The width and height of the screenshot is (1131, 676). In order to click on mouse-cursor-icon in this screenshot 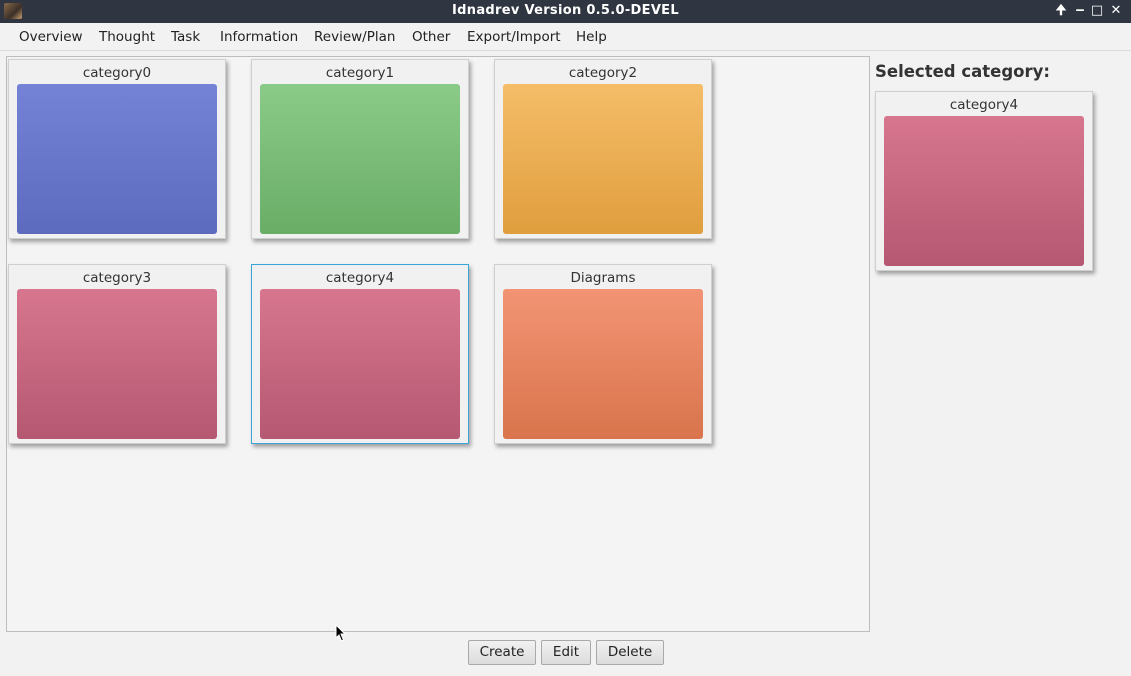, I will do `click(341, 633)`.